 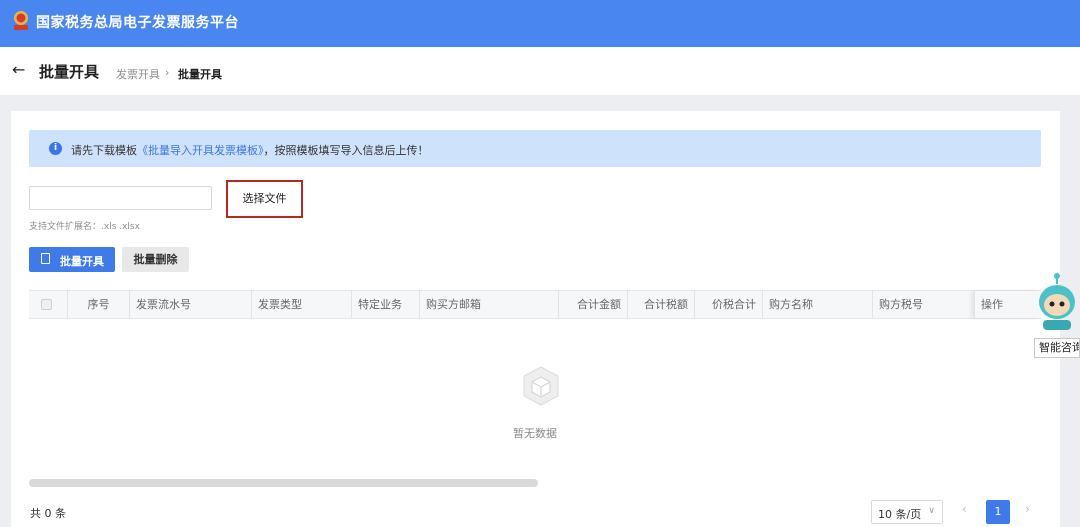 I want to click on breadcrumb-current: 批量开具, so click(x=200, y=74).